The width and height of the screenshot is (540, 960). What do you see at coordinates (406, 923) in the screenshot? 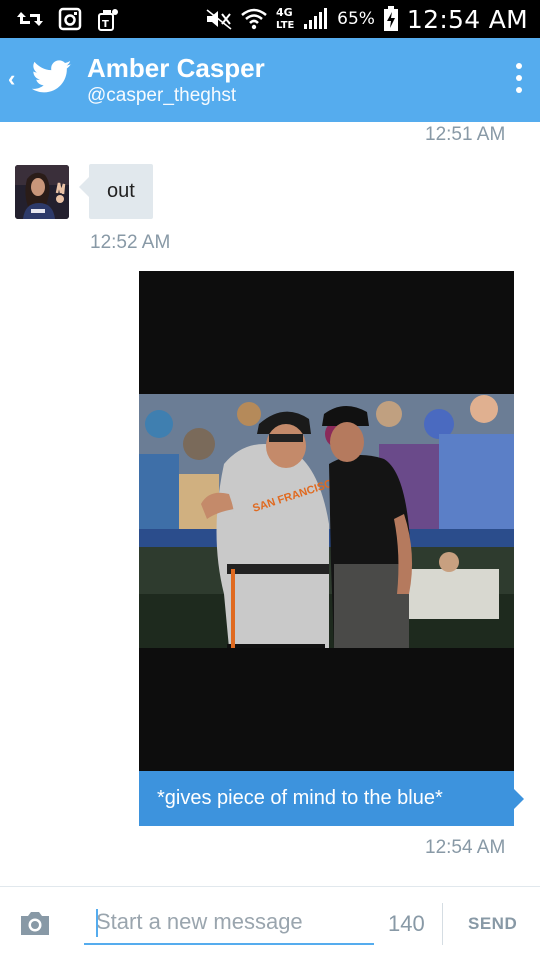
I see `char-counter: 140` at bounding box center [406, 923].